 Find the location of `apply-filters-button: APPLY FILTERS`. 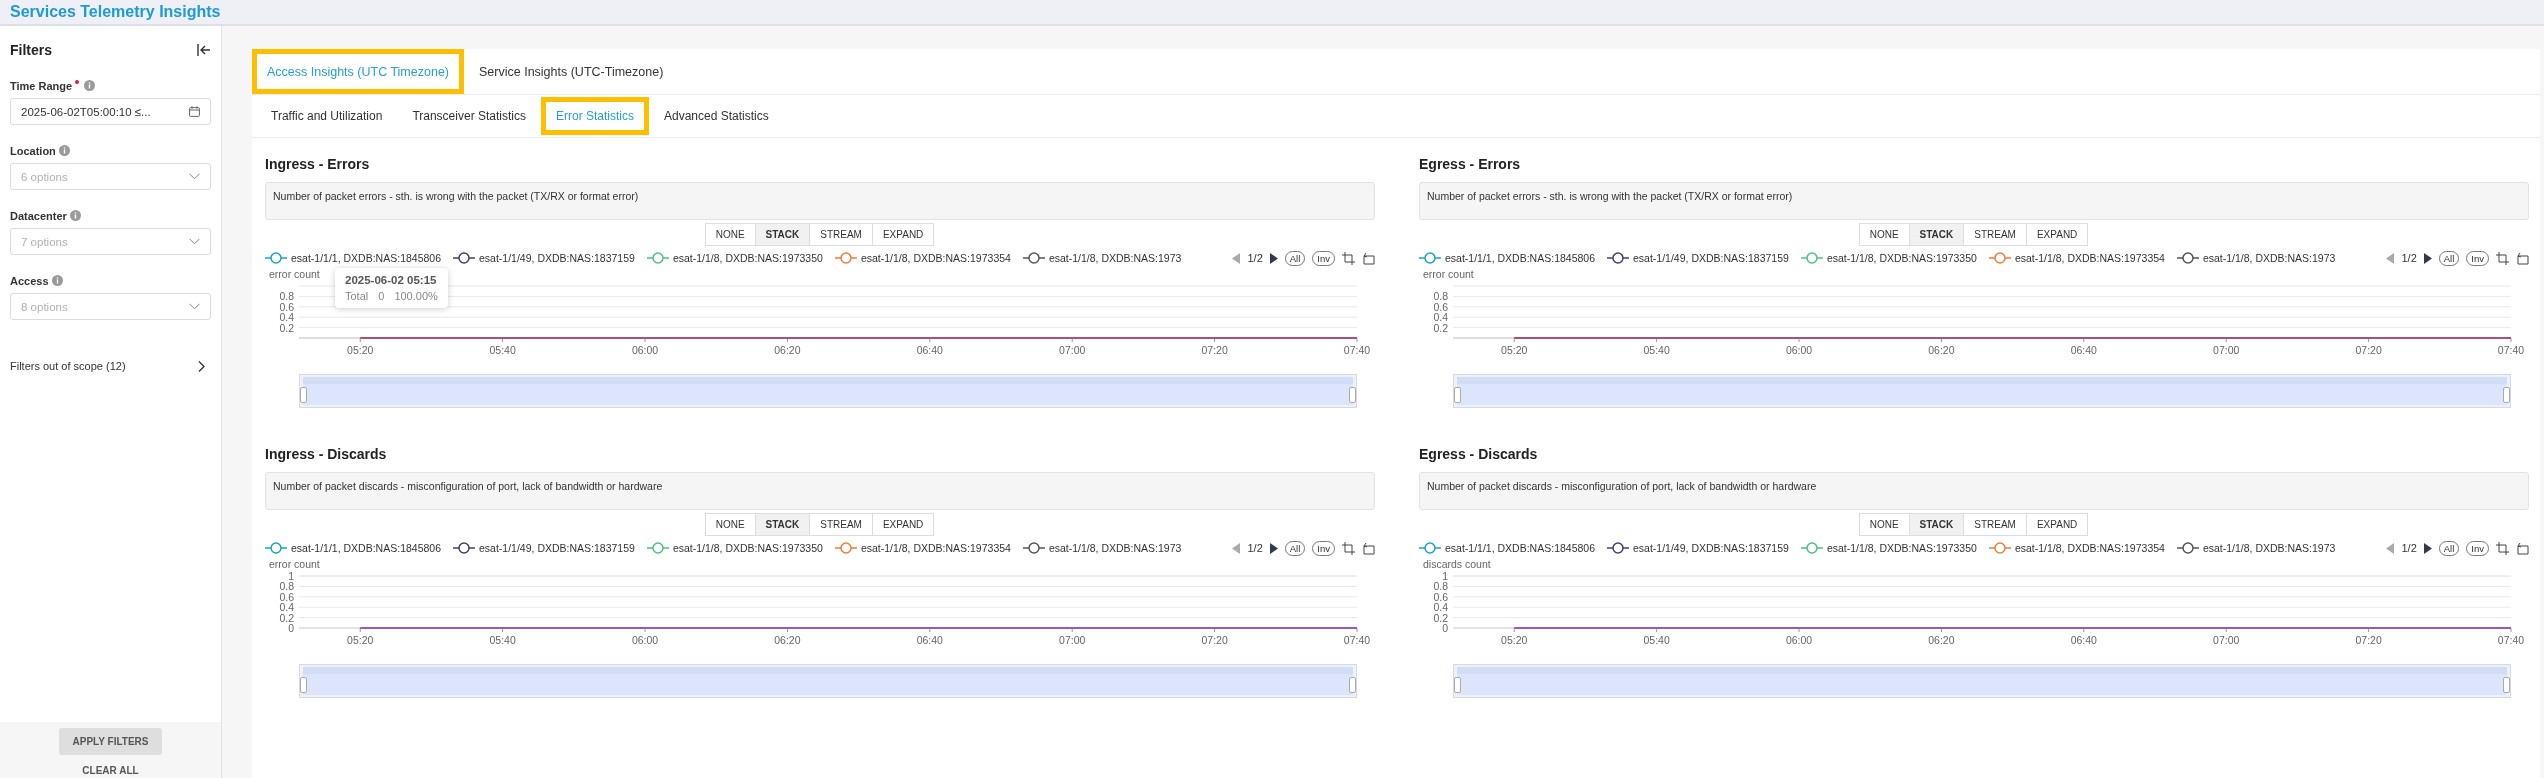

apply-filters-button: APPLY FILTERS is located at coordinates (110, 741).